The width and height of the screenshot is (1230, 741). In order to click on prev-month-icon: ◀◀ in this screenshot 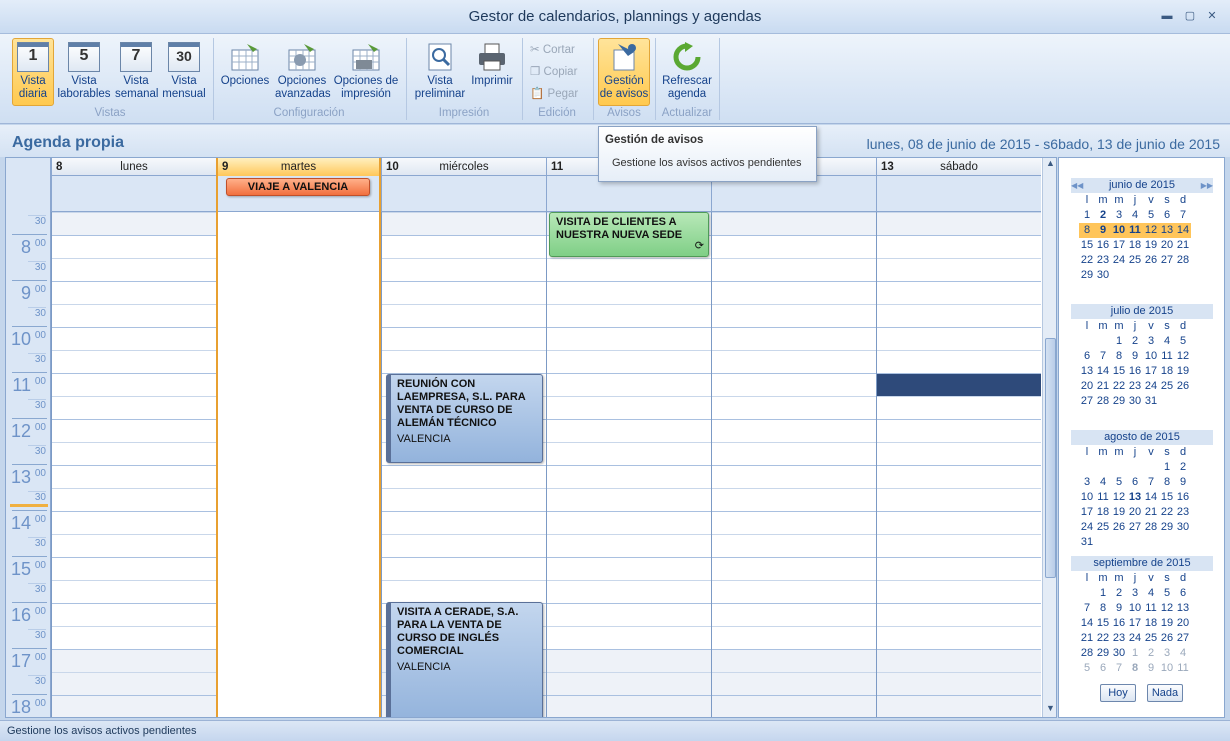, I will do `click(1077, 185)`.